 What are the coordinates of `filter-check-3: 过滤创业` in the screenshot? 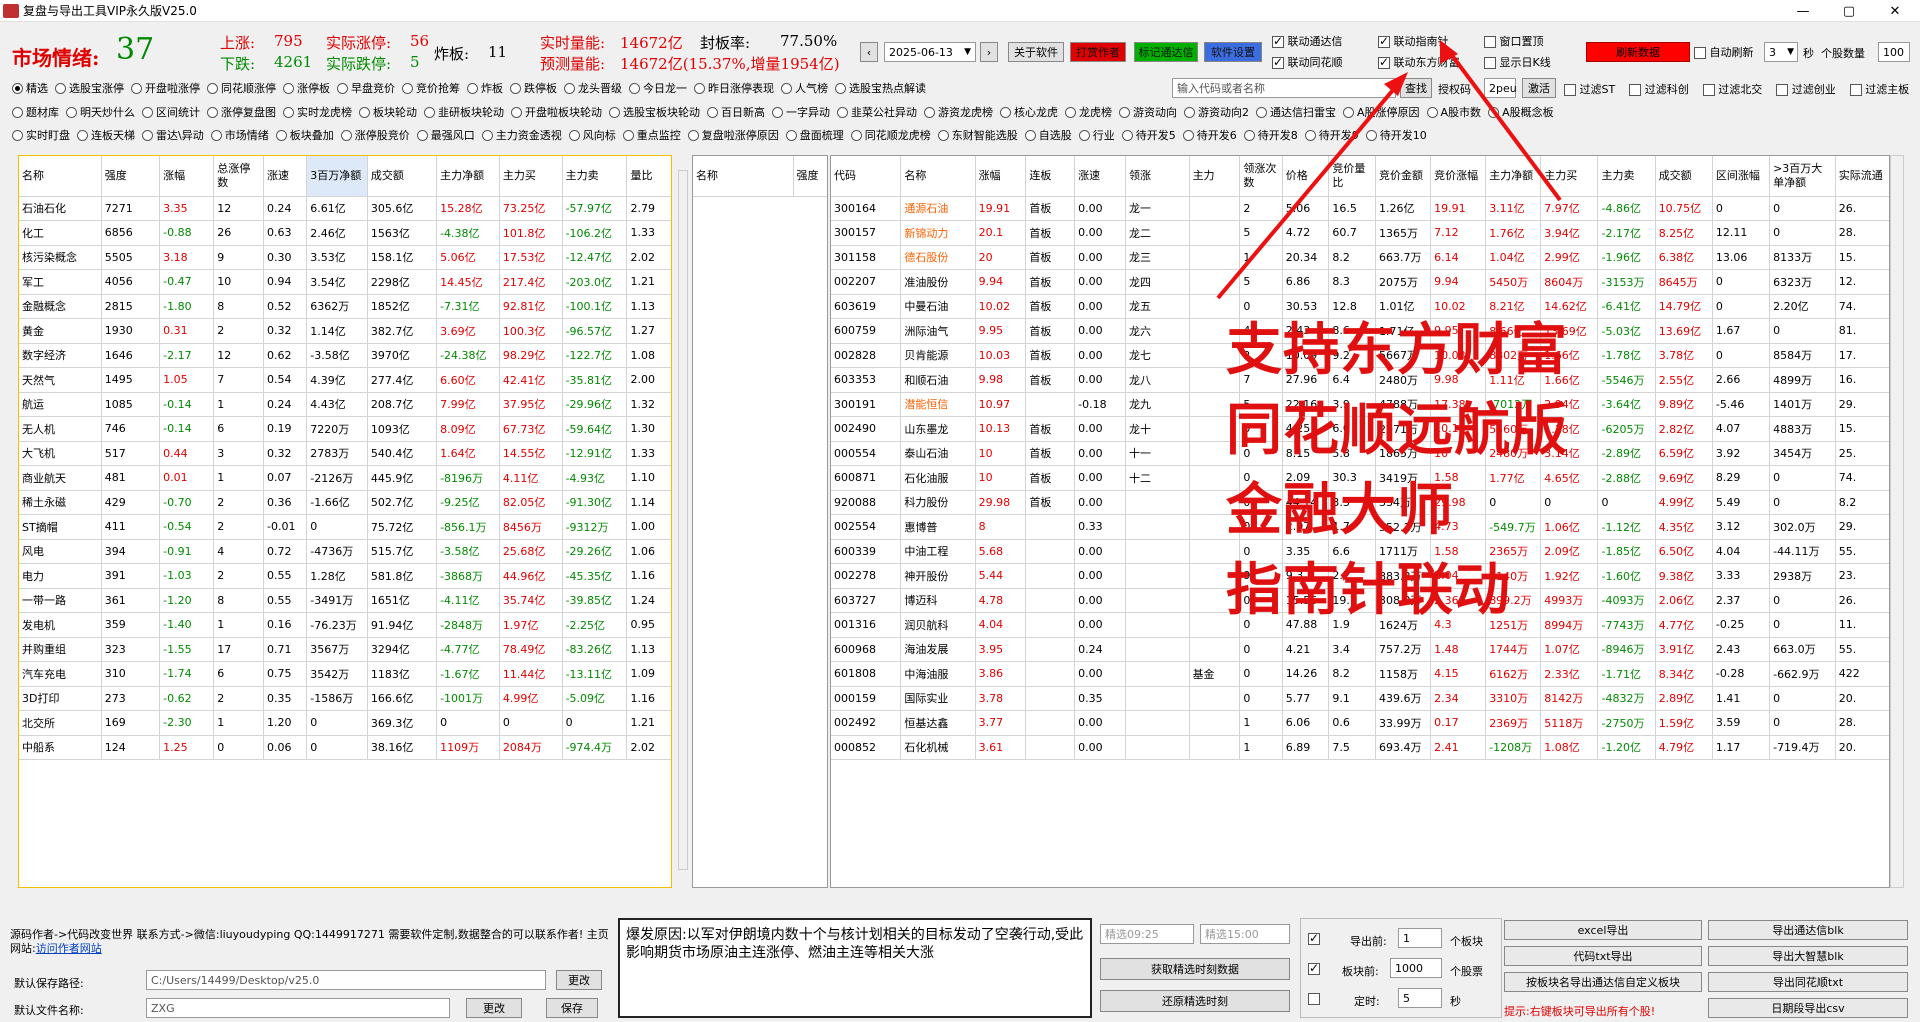 It's located at (1806, 89).